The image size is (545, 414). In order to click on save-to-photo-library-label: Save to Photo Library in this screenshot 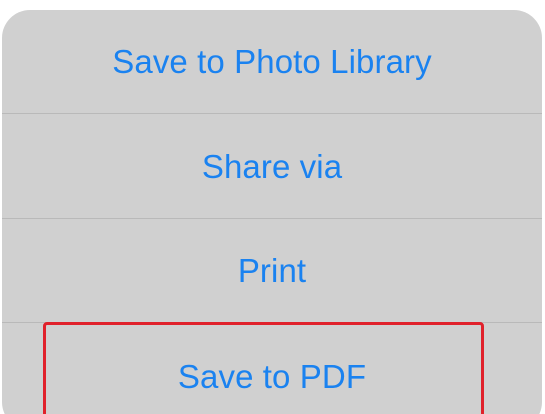, I will do `click(272, 61)`.